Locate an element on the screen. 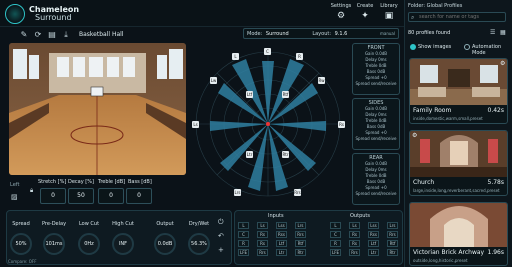  output-cell: L is located at coordinates (335, 225).